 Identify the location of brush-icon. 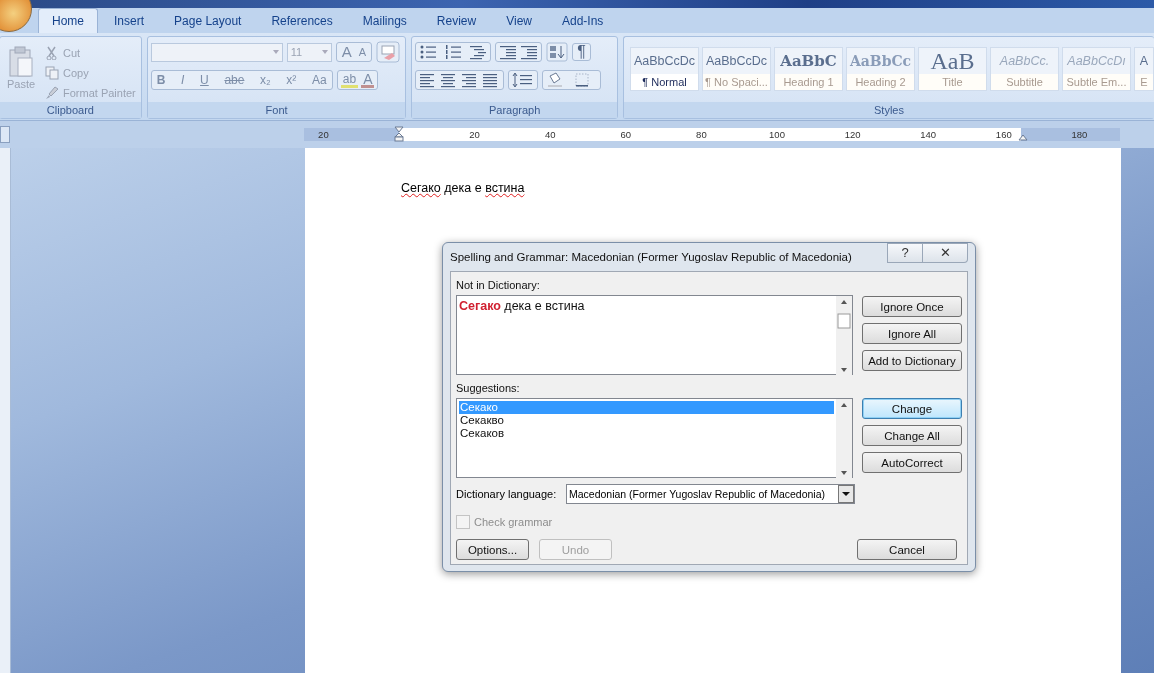
(52, 93).